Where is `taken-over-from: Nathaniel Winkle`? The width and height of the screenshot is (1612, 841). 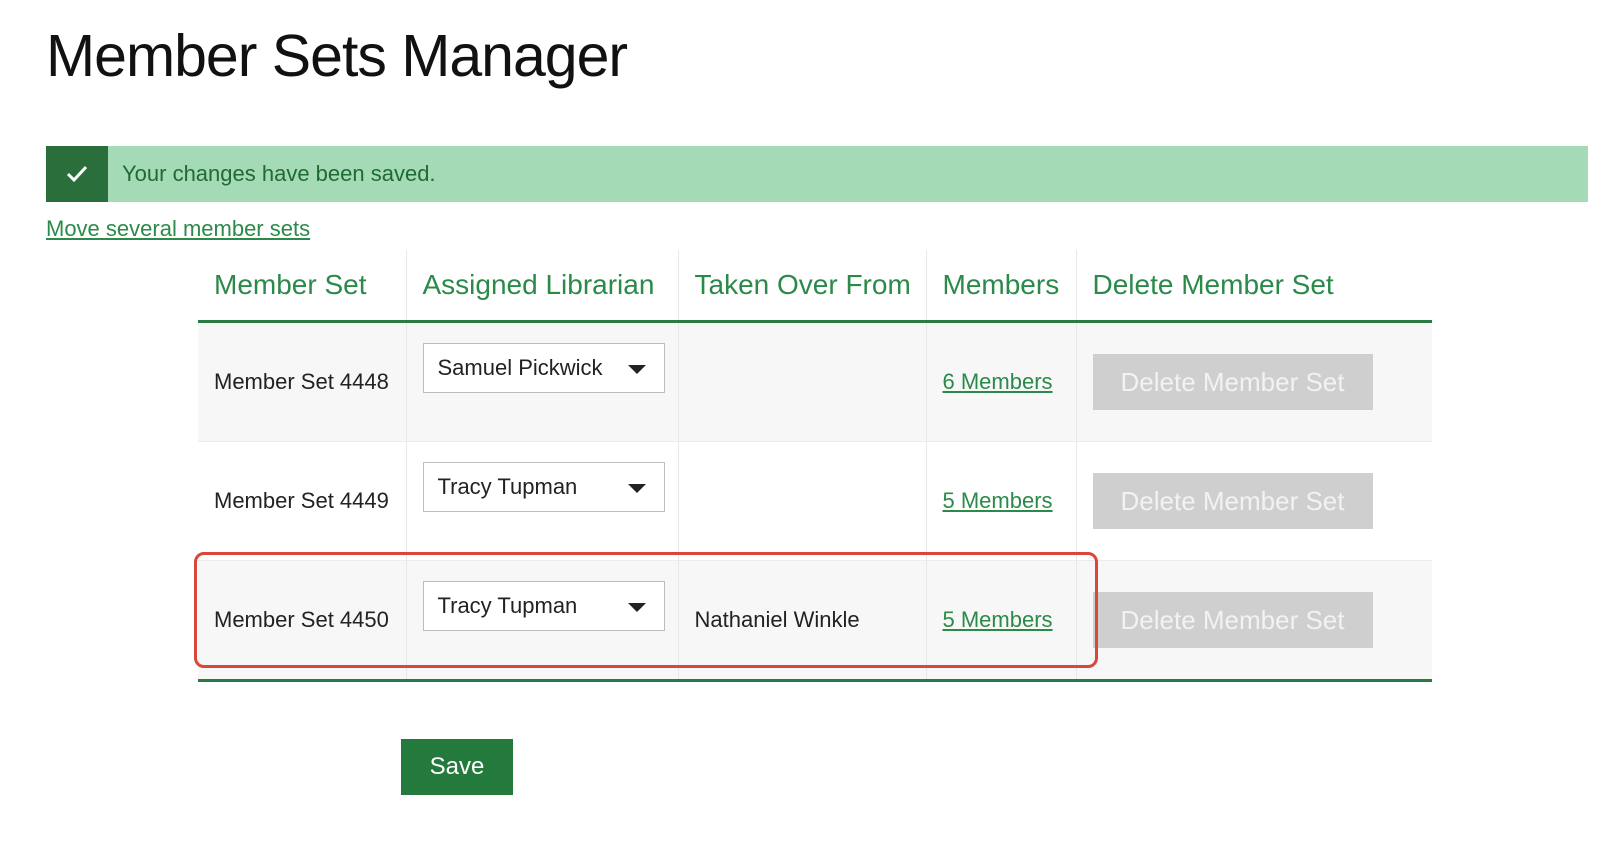
taken-over-from: Nathaniel Winkle is located at coordinates (801, 621).